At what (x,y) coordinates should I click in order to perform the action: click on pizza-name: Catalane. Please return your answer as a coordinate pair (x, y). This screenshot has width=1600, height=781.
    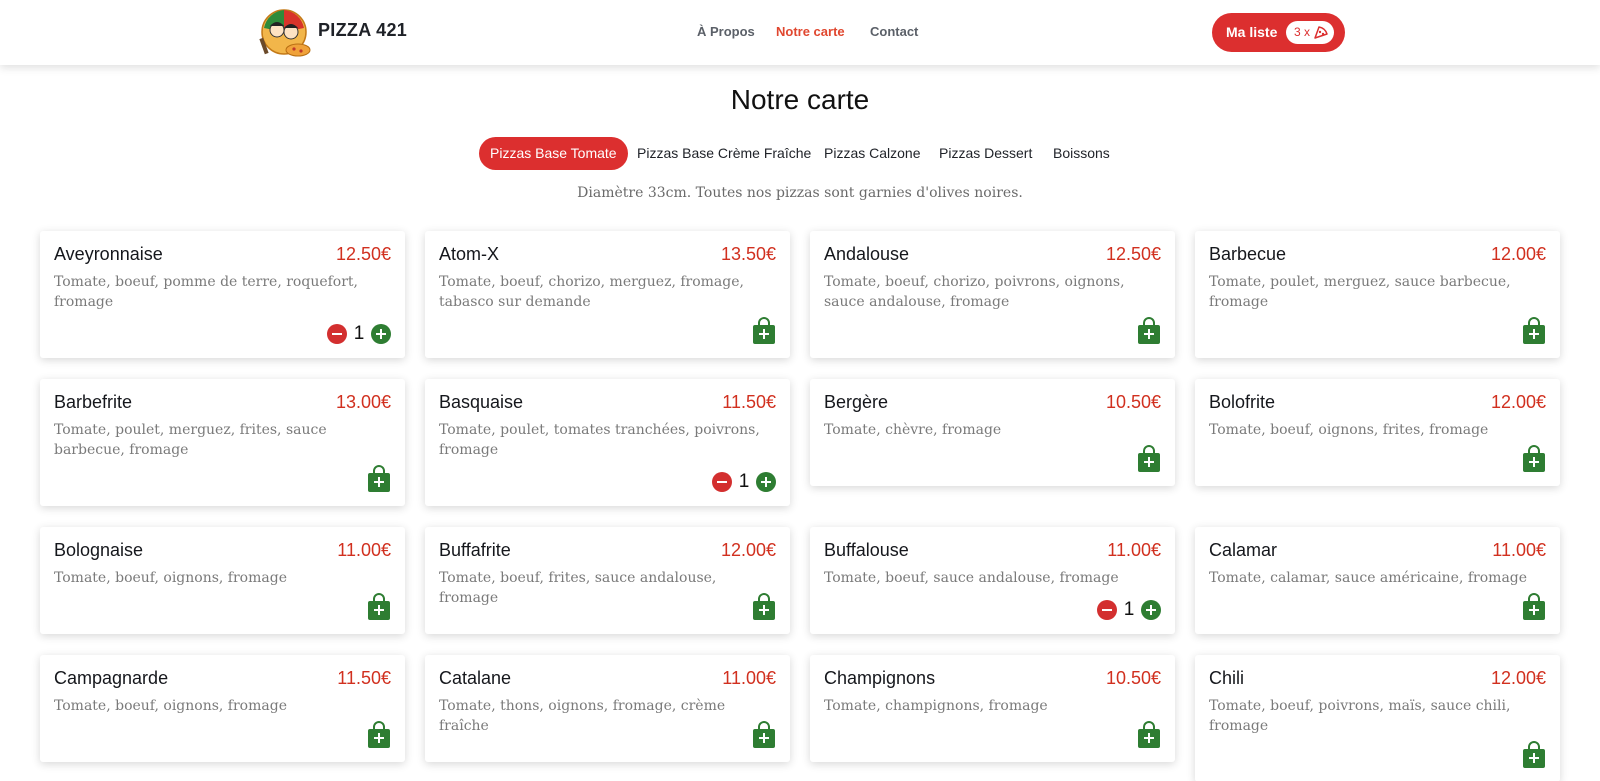
    Looking at the image, I should click on (475, 678).